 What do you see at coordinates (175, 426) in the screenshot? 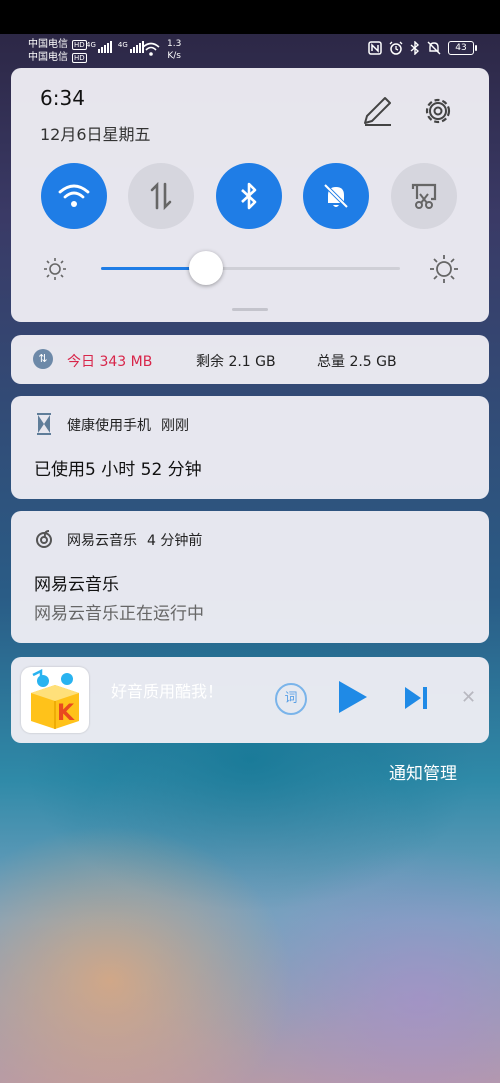
I see `notification-time: 刚刚` at bounding box center [175, 426].